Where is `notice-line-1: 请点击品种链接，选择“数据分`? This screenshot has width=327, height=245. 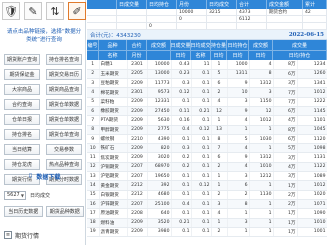
notice-line-1: 请点击品种链接，选择“数据分 is located at coordinates (44, 32).